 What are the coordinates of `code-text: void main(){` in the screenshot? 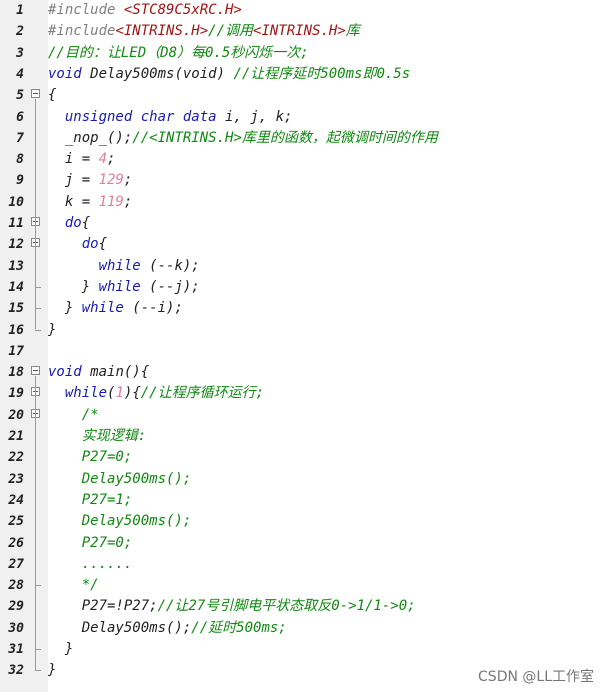 It's located at (98, 372).